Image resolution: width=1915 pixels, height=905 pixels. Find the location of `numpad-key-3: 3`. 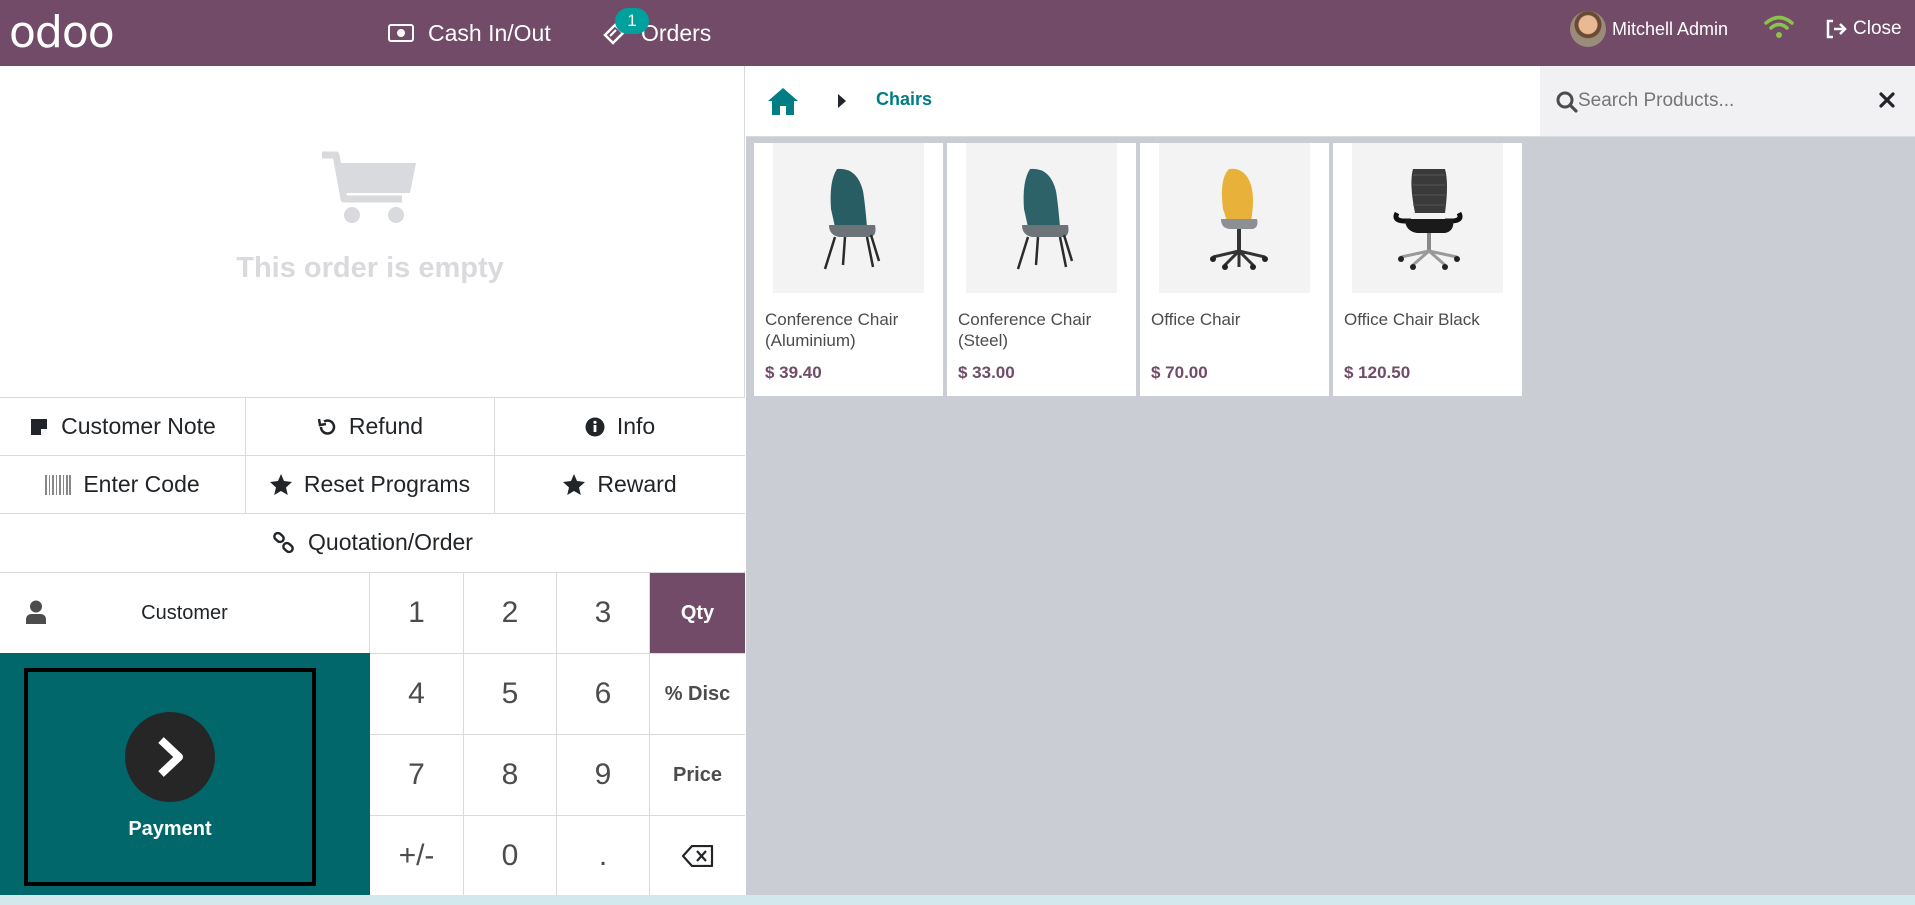

numpad-key-3: 3 is located at coordinates (603, 612).